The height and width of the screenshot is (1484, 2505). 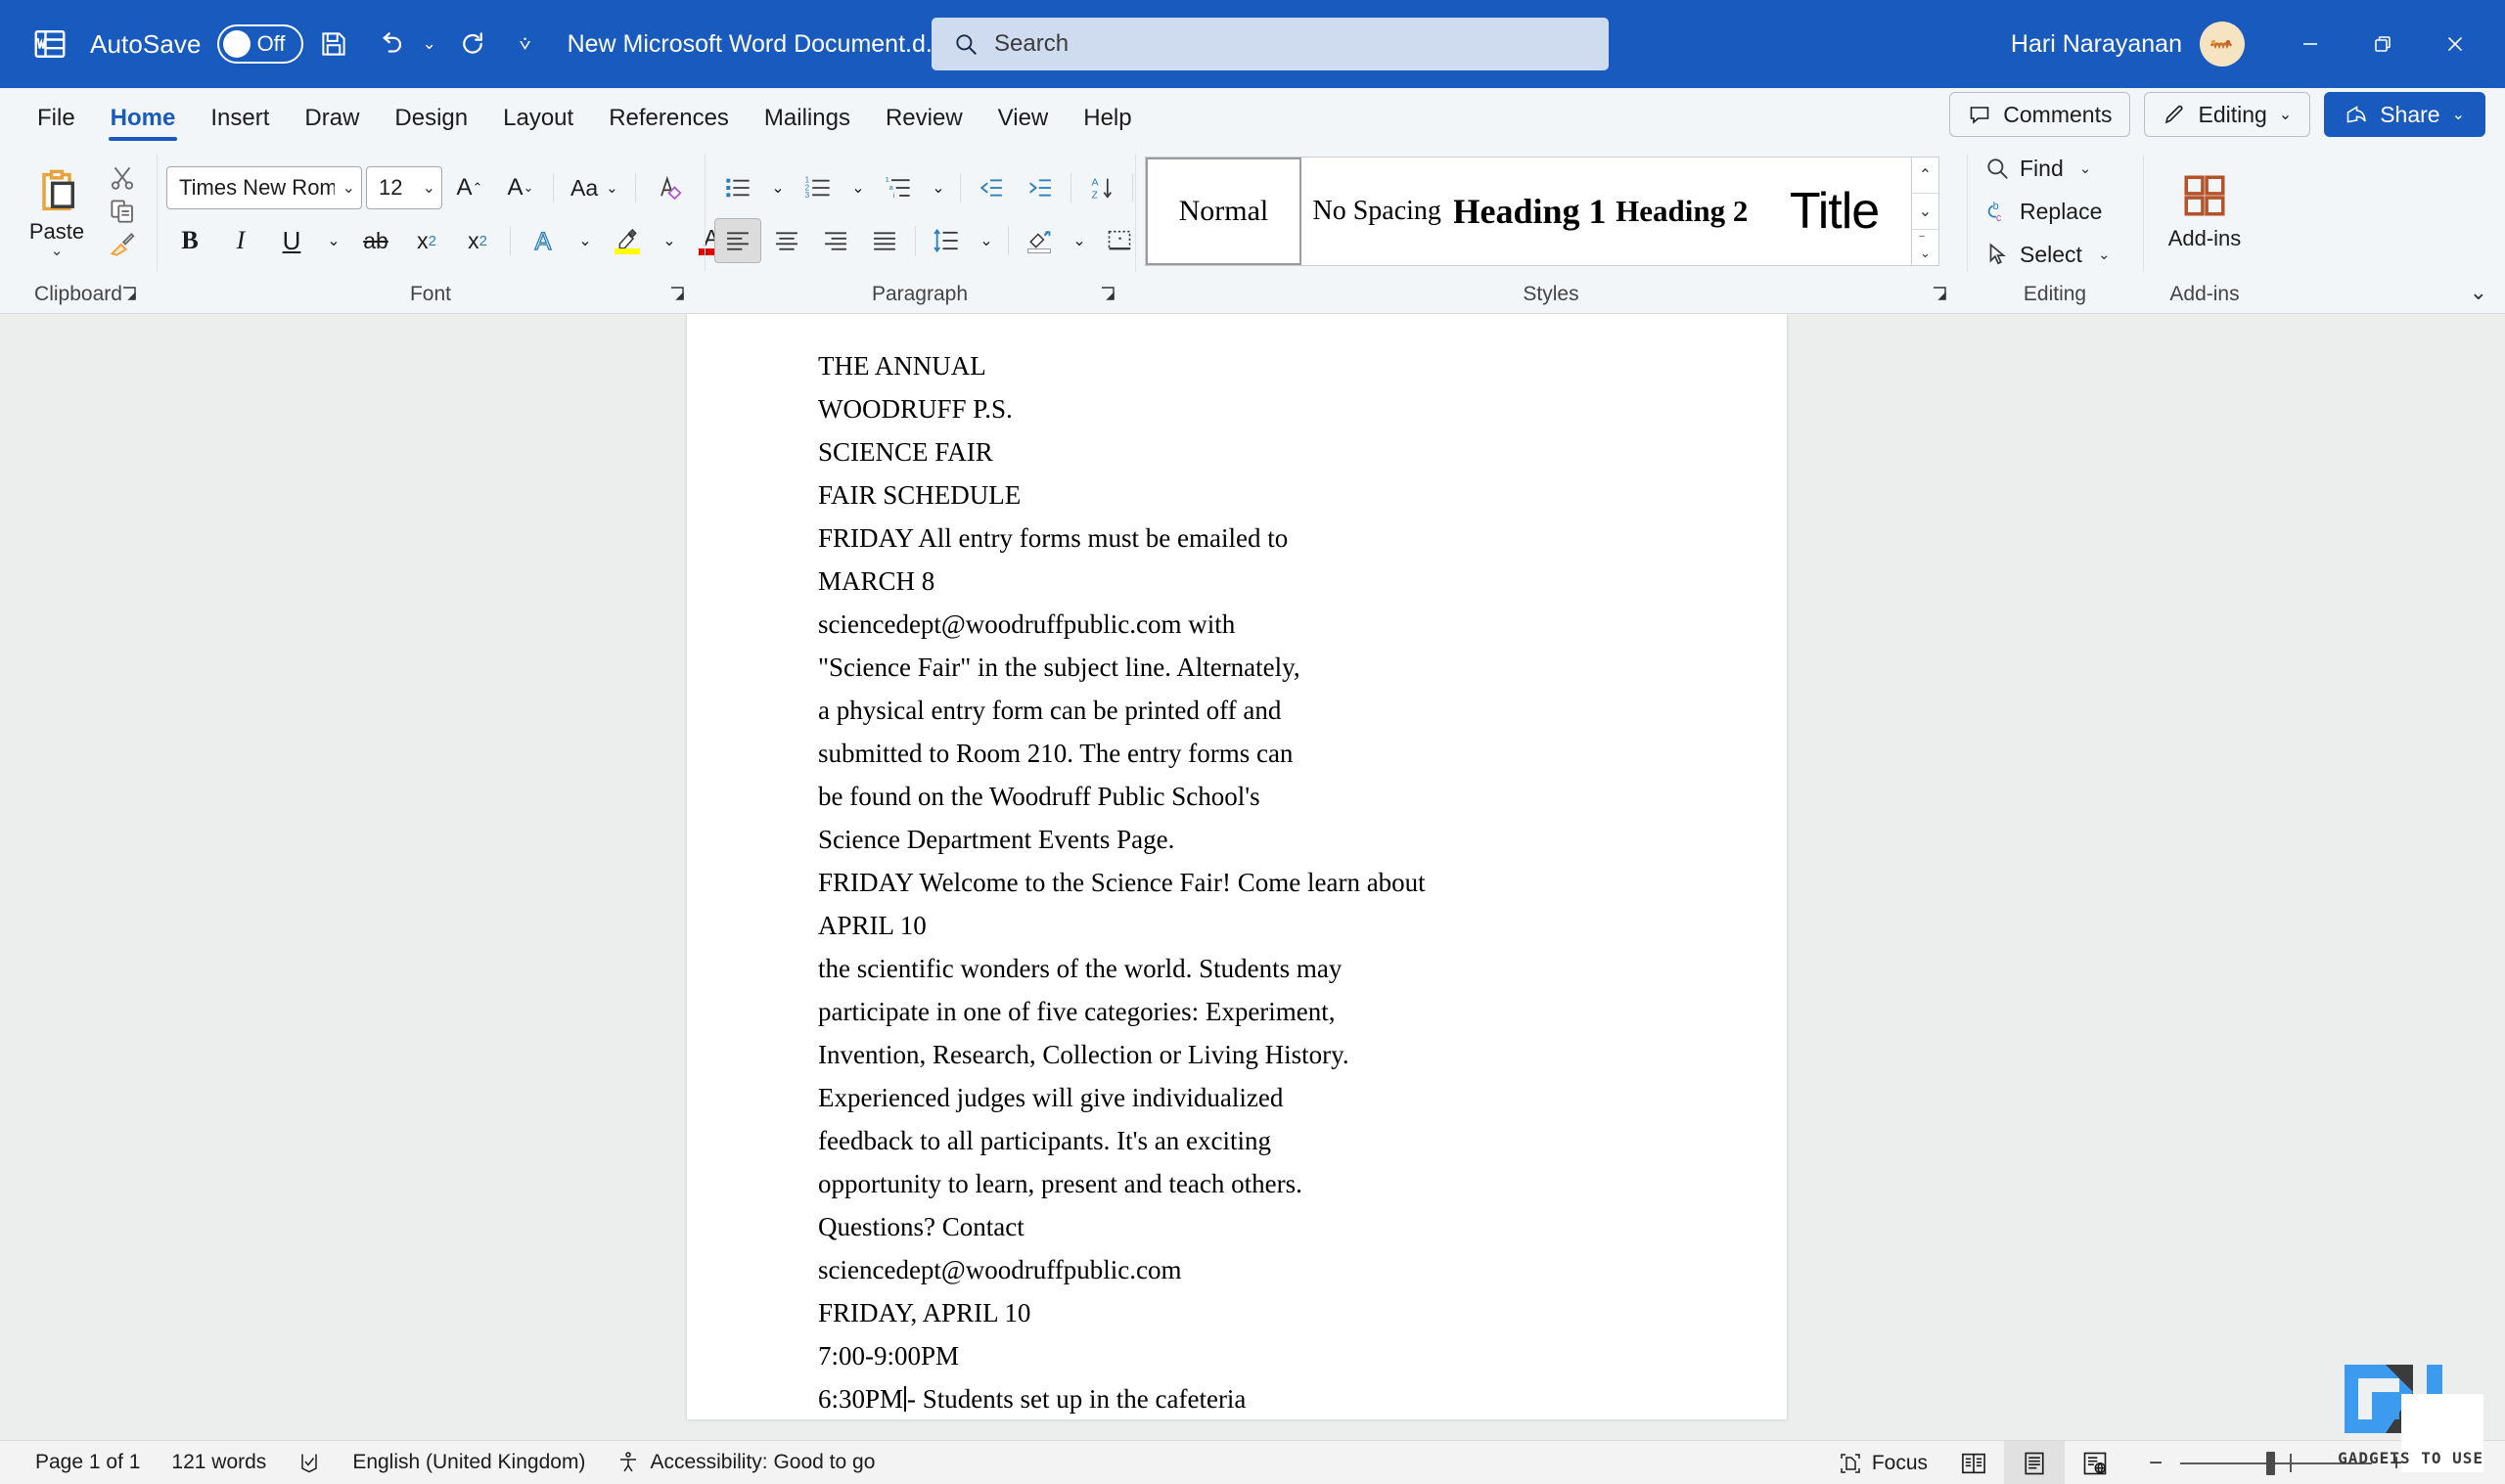 What do you see at coordinates (1530, 211) in the screenshot?
I see `style-heading-1: Heading 1` at bounding box center [1530, 211].